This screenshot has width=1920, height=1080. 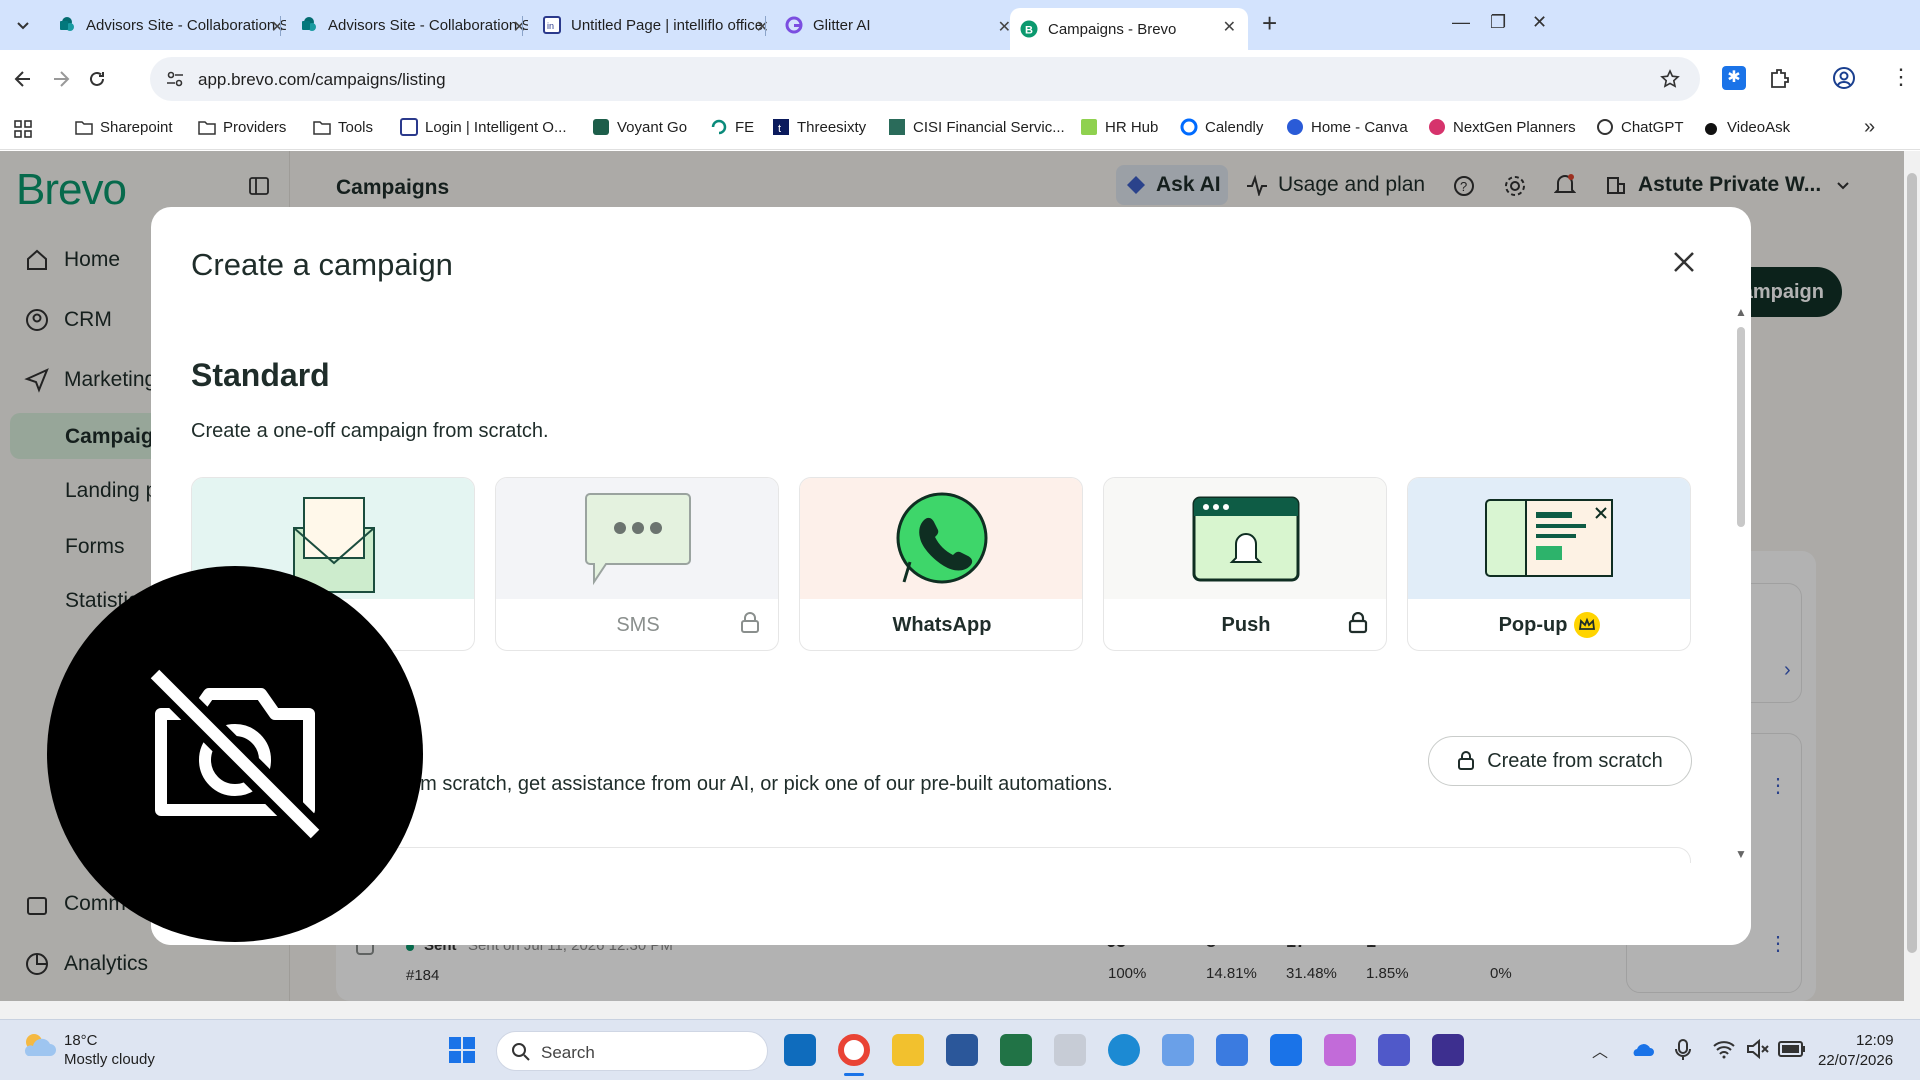 I want to click on scroll-thumb, so click(x=1912, y=563).